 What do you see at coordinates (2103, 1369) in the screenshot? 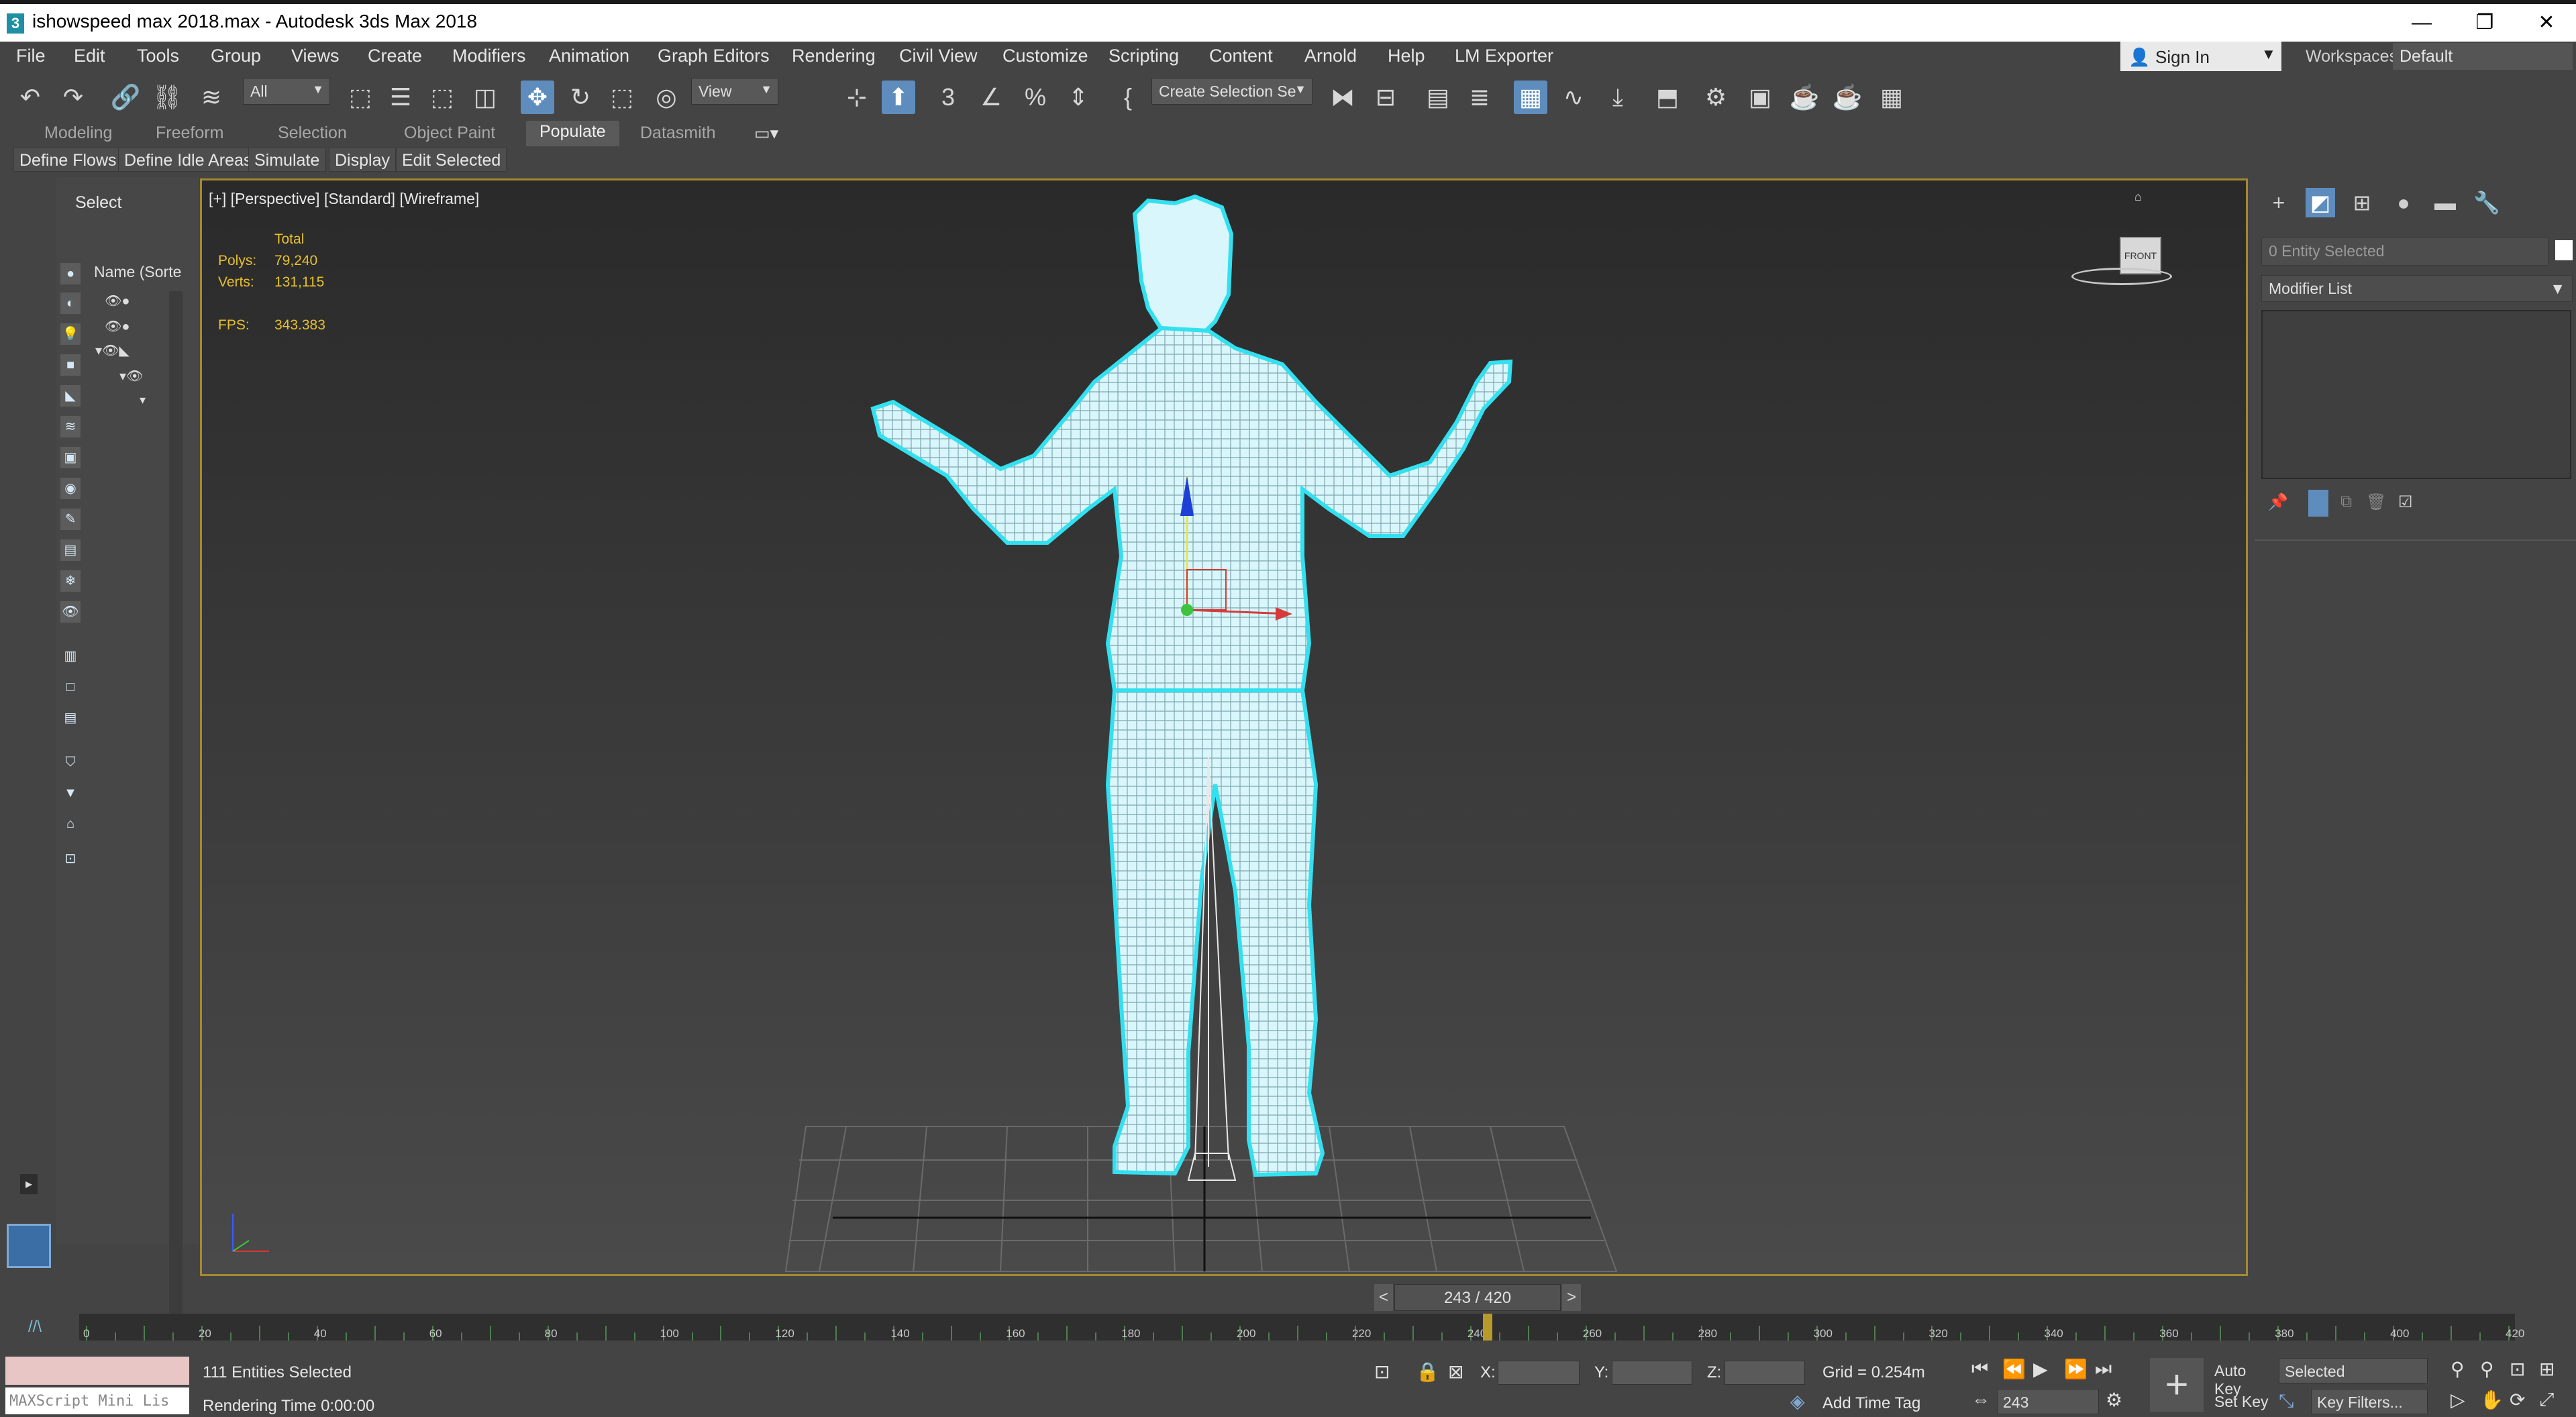
I see `go-to-end-icon: ⏭` at bounding box center [2103, 1369].